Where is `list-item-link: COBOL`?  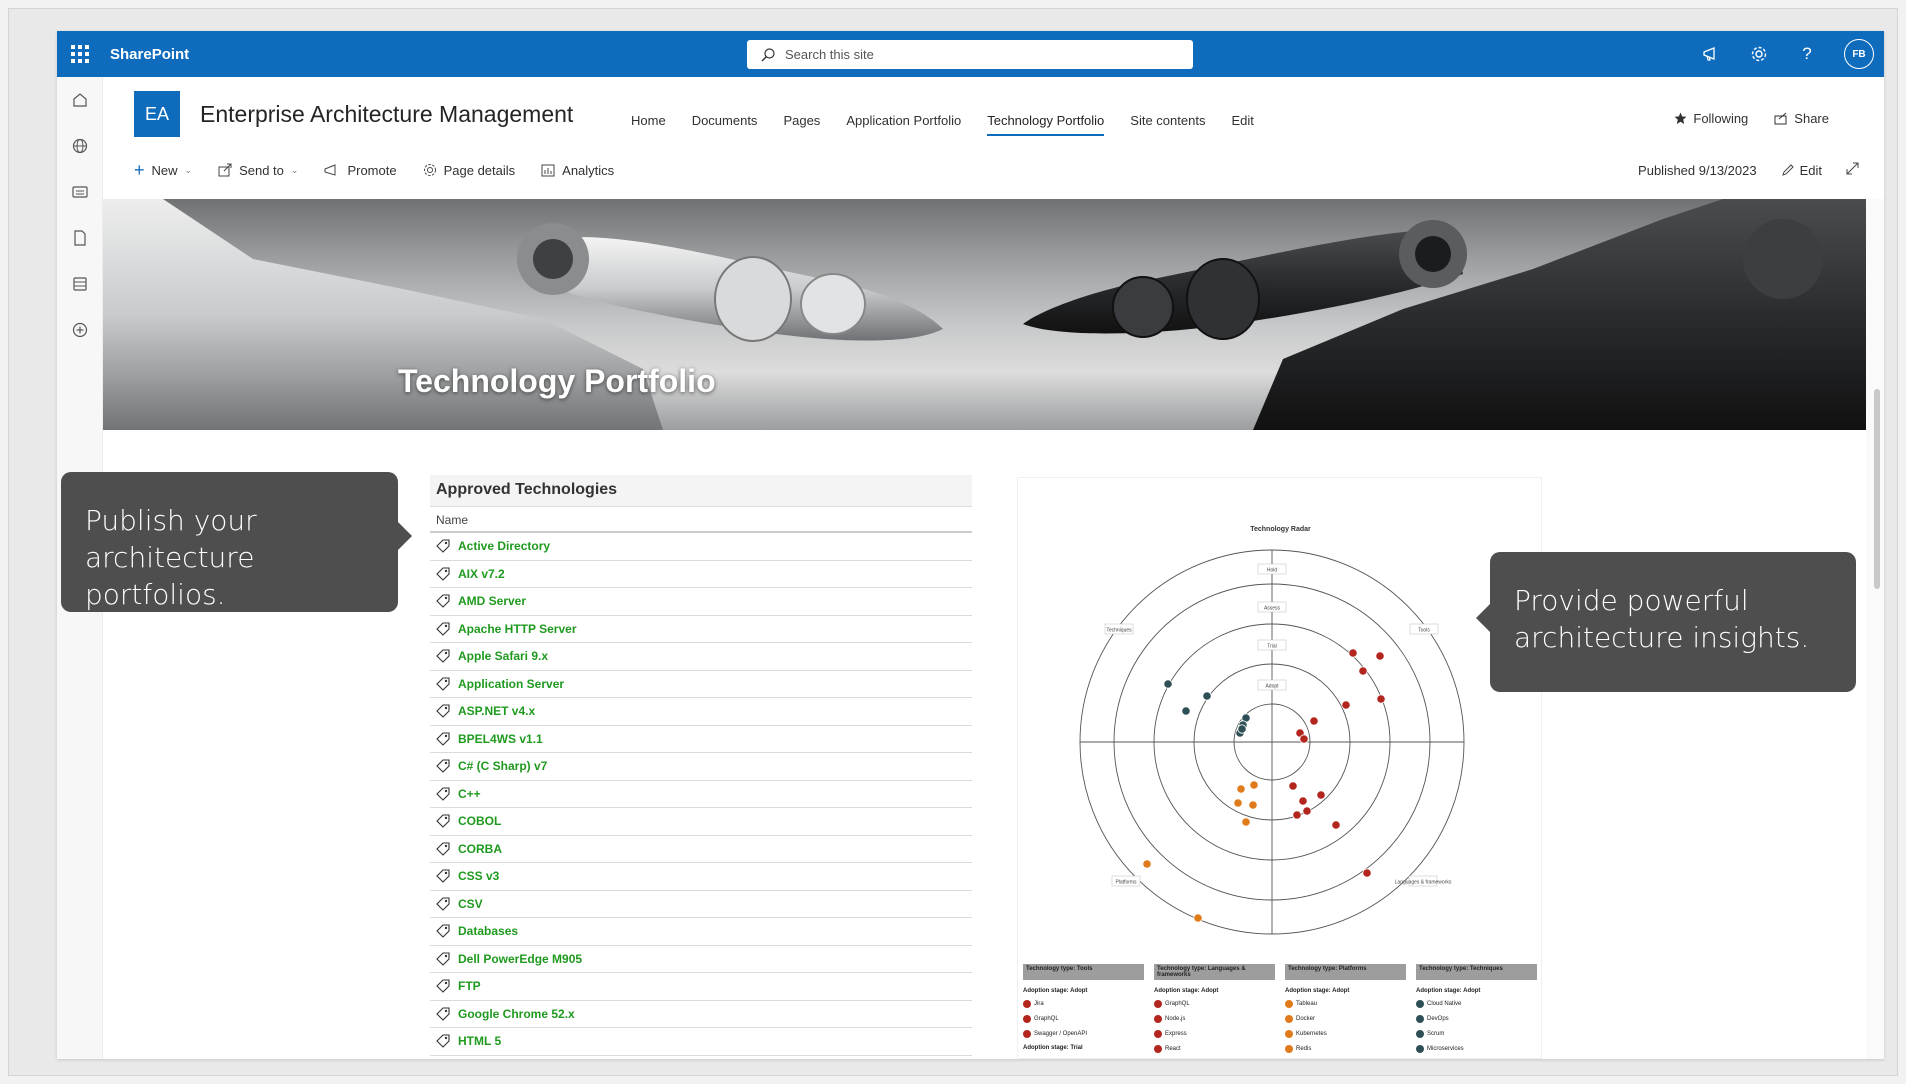 list-item-link: COBOL is located at coordinates (479, 821).